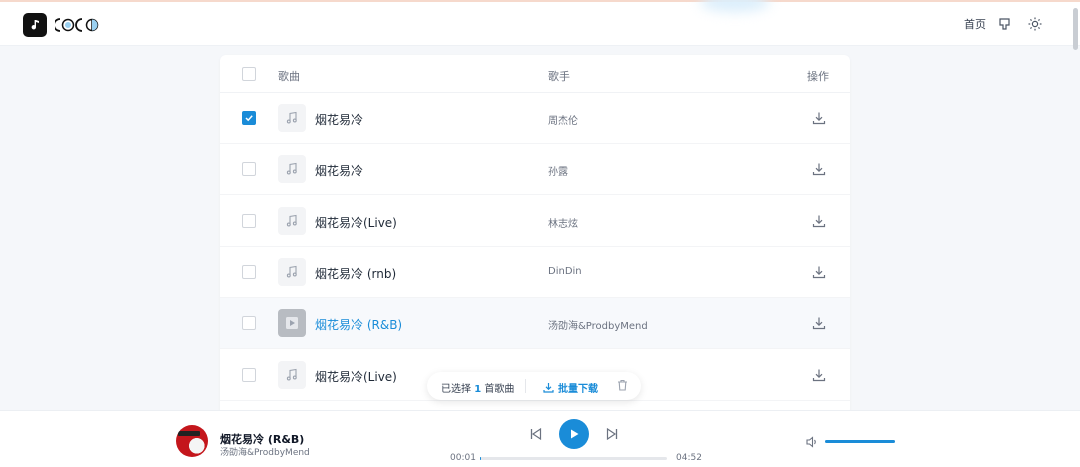 The image size is (1080, 467). Describe the element at coordinates (570, 387) in the screenshot. I see `batch-download-button: 批量下载` at that location.